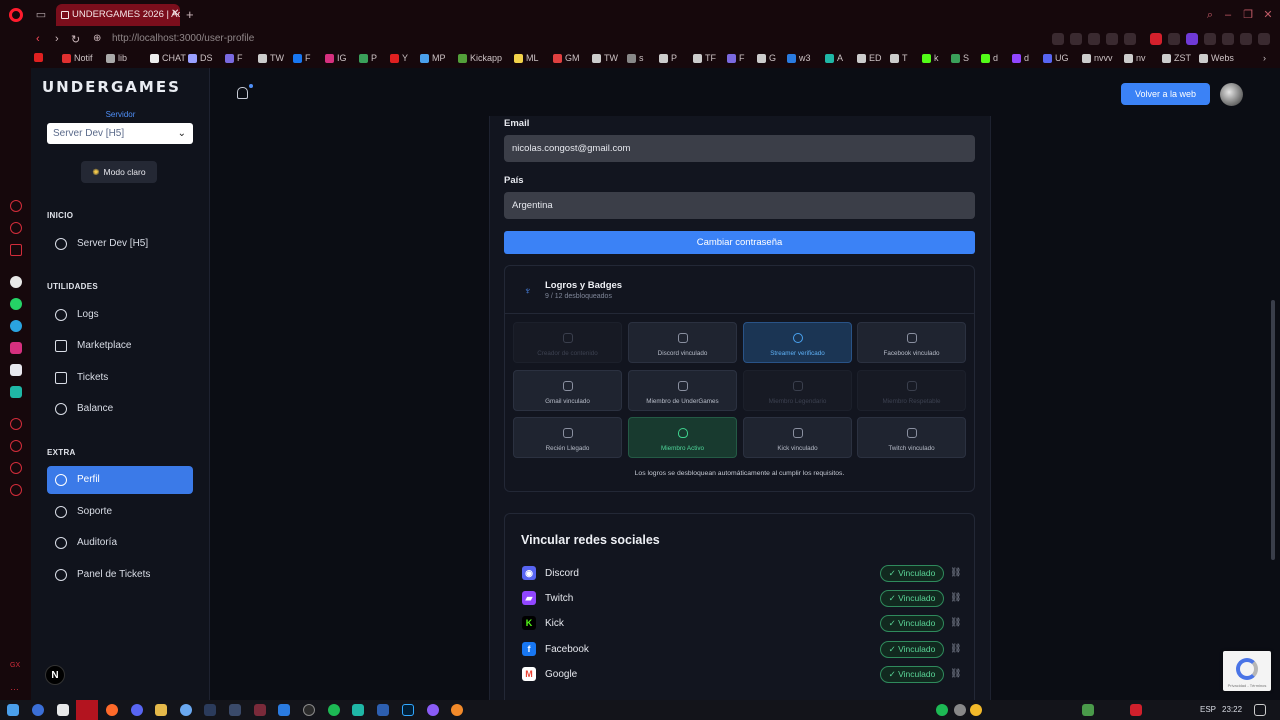 The height and width of the screenshot is (720, 1280). What do you see at coordinates (567, 437) in the screenshot?
I see `achievement-badge: Recién Llegado` at bounding box center [567, 437].